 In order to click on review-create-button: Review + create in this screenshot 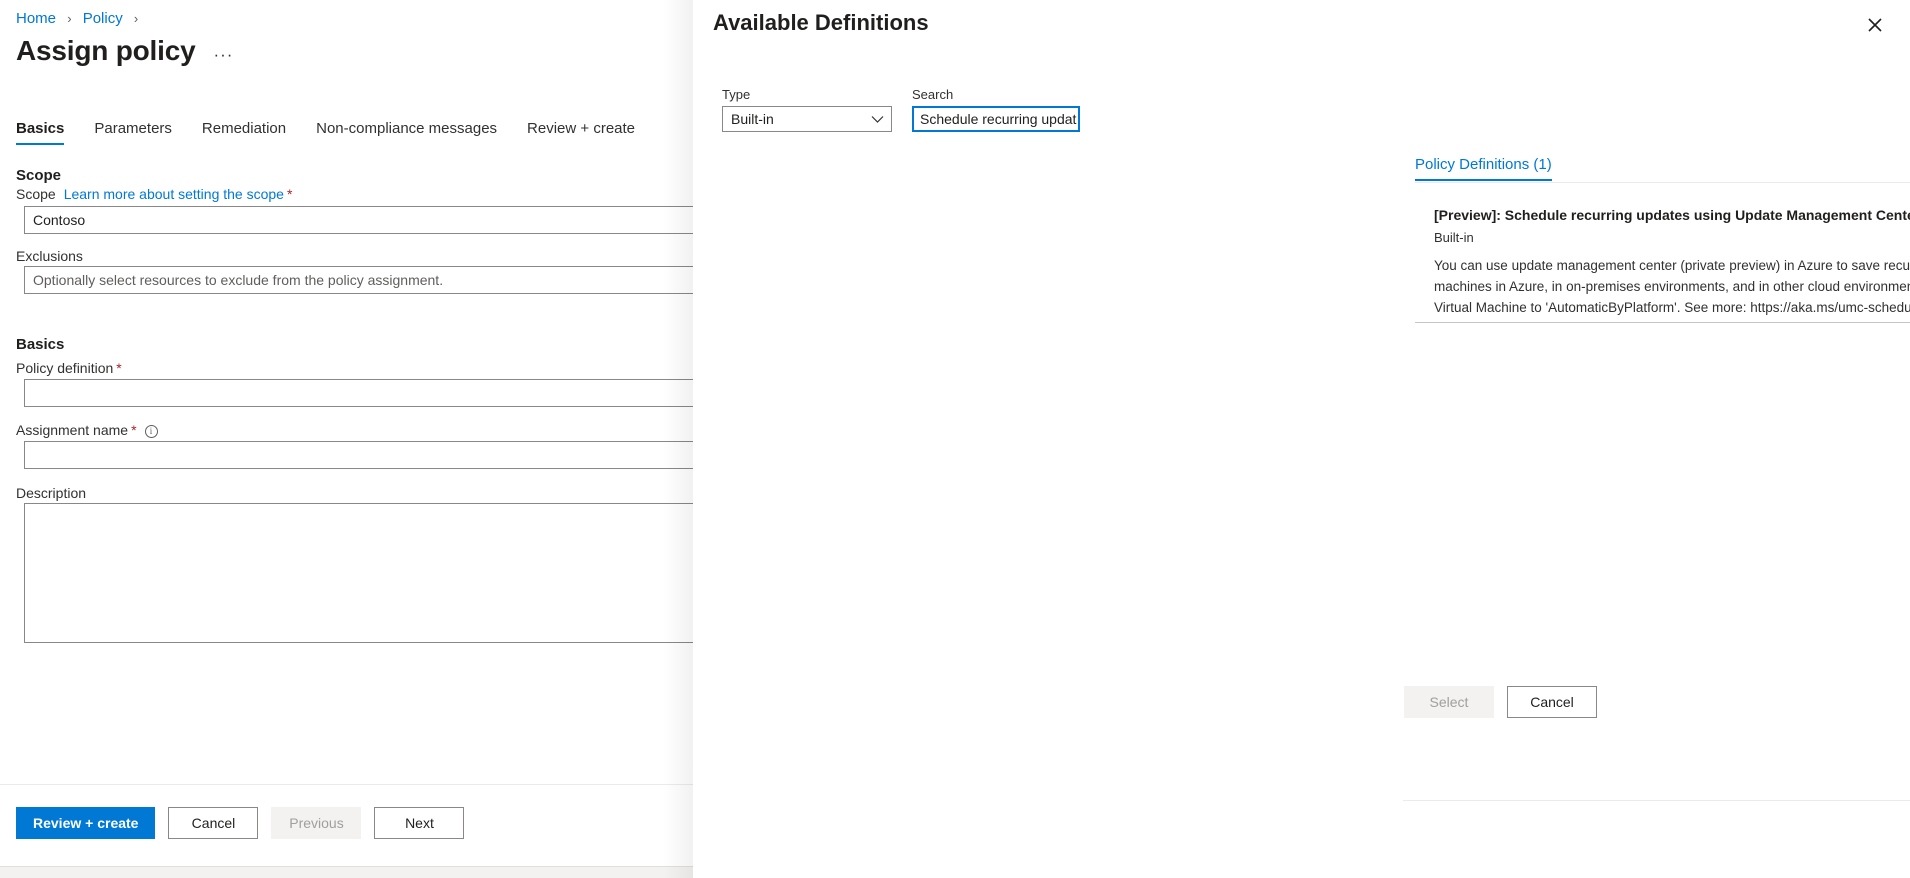, I will do `click(86, 823)`.